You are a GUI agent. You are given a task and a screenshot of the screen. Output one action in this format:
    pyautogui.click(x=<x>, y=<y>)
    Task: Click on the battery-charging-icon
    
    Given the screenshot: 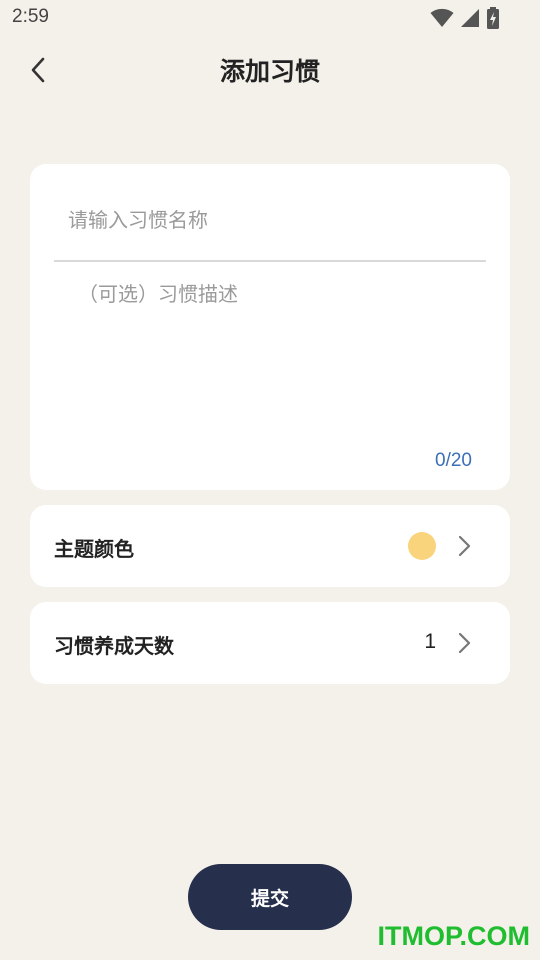 What is the action you would take?
    pyautogui.click(x=493, y=20)
    